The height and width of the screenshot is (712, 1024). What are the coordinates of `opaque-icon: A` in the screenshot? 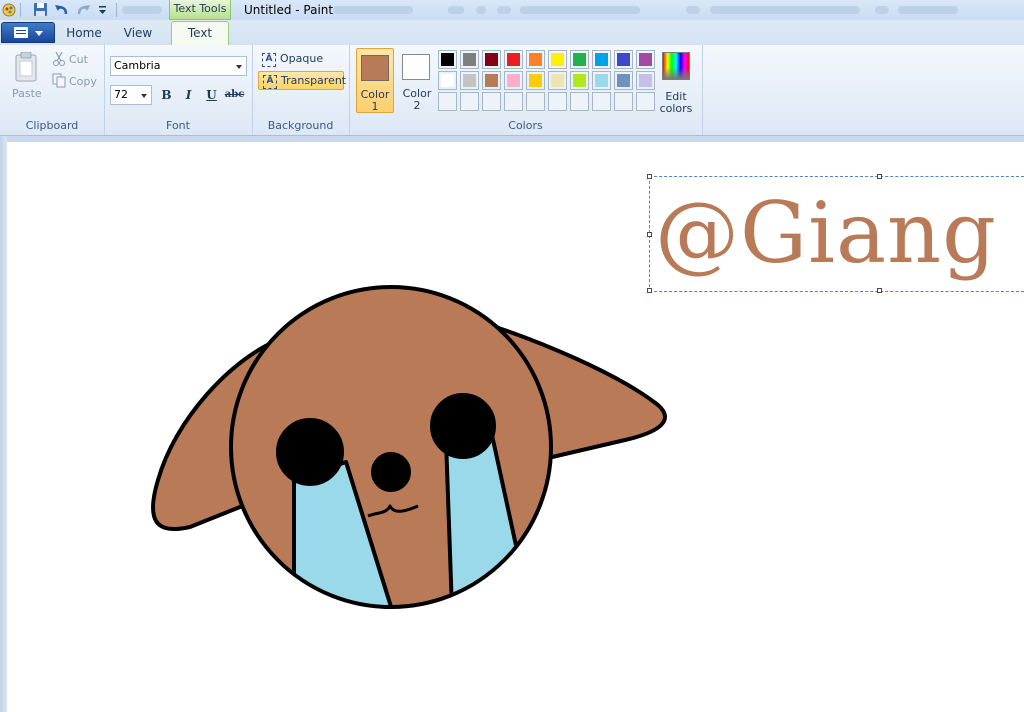 It's located at (269, 60).